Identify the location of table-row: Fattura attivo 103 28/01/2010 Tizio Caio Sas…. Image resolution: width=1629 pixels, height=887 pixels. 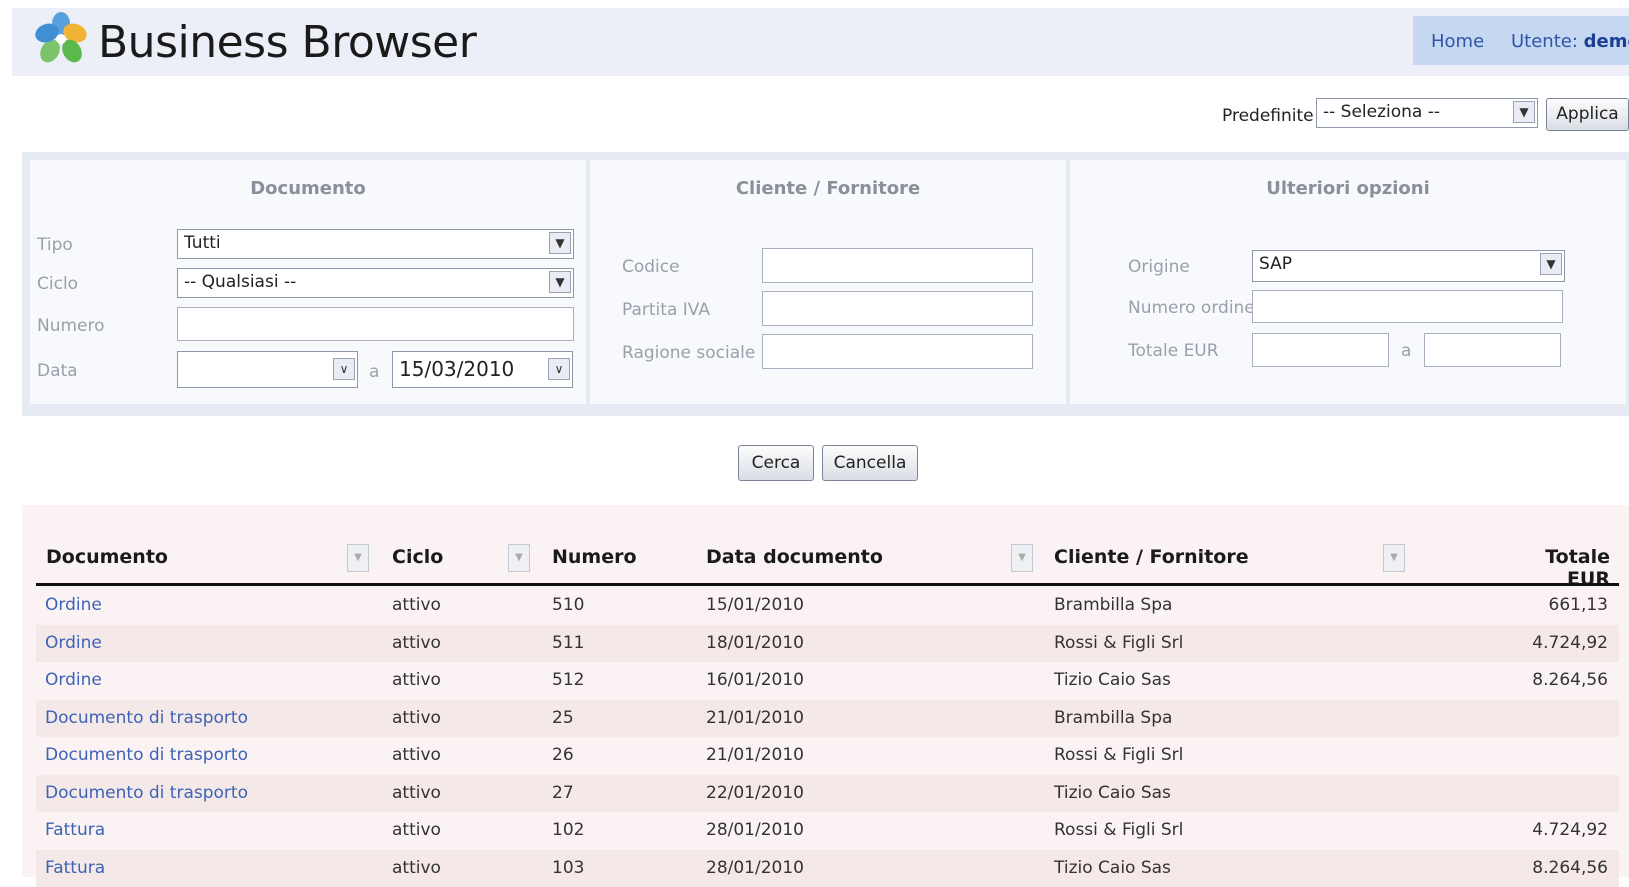
(827, 868).